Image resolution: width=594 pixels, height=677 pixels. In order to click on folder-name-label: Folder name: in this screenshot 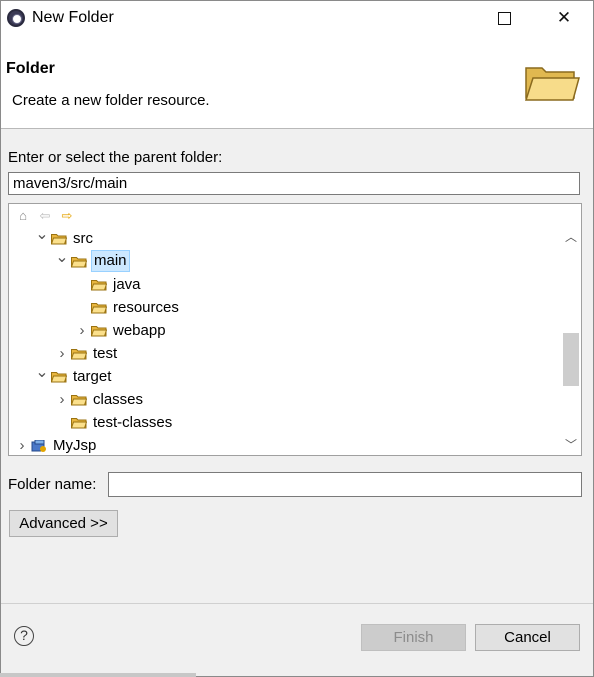, I will do `click(52, 484)`.